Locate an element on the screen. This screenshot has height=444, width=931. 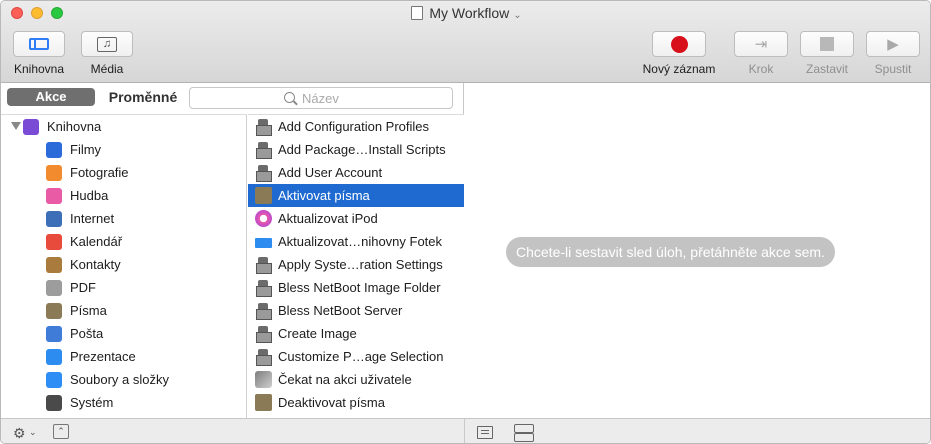
action-item: Deaktivovat písma is located at coordinates (356, 402).